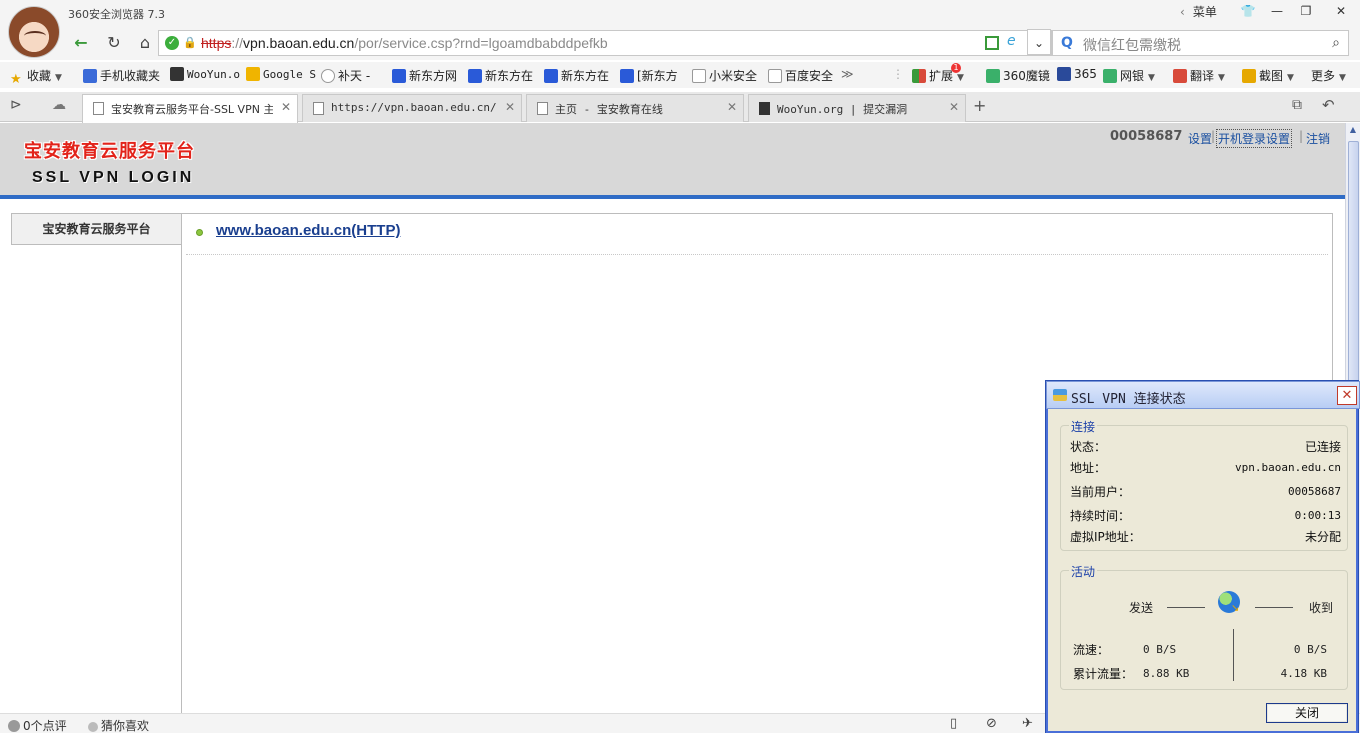 The width and height of the screenshot is (1360, 733). Describe the element at coordinates (199, 232) in the screenshot. I see `bullet-icon` at that location.